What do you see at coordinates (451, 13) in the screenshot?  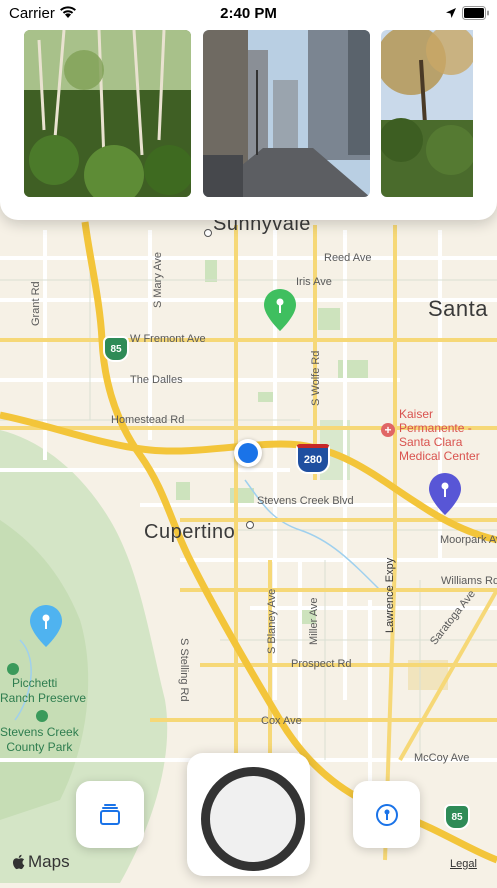 I see `location-arrow-icon` at bounding box center [451, 13].